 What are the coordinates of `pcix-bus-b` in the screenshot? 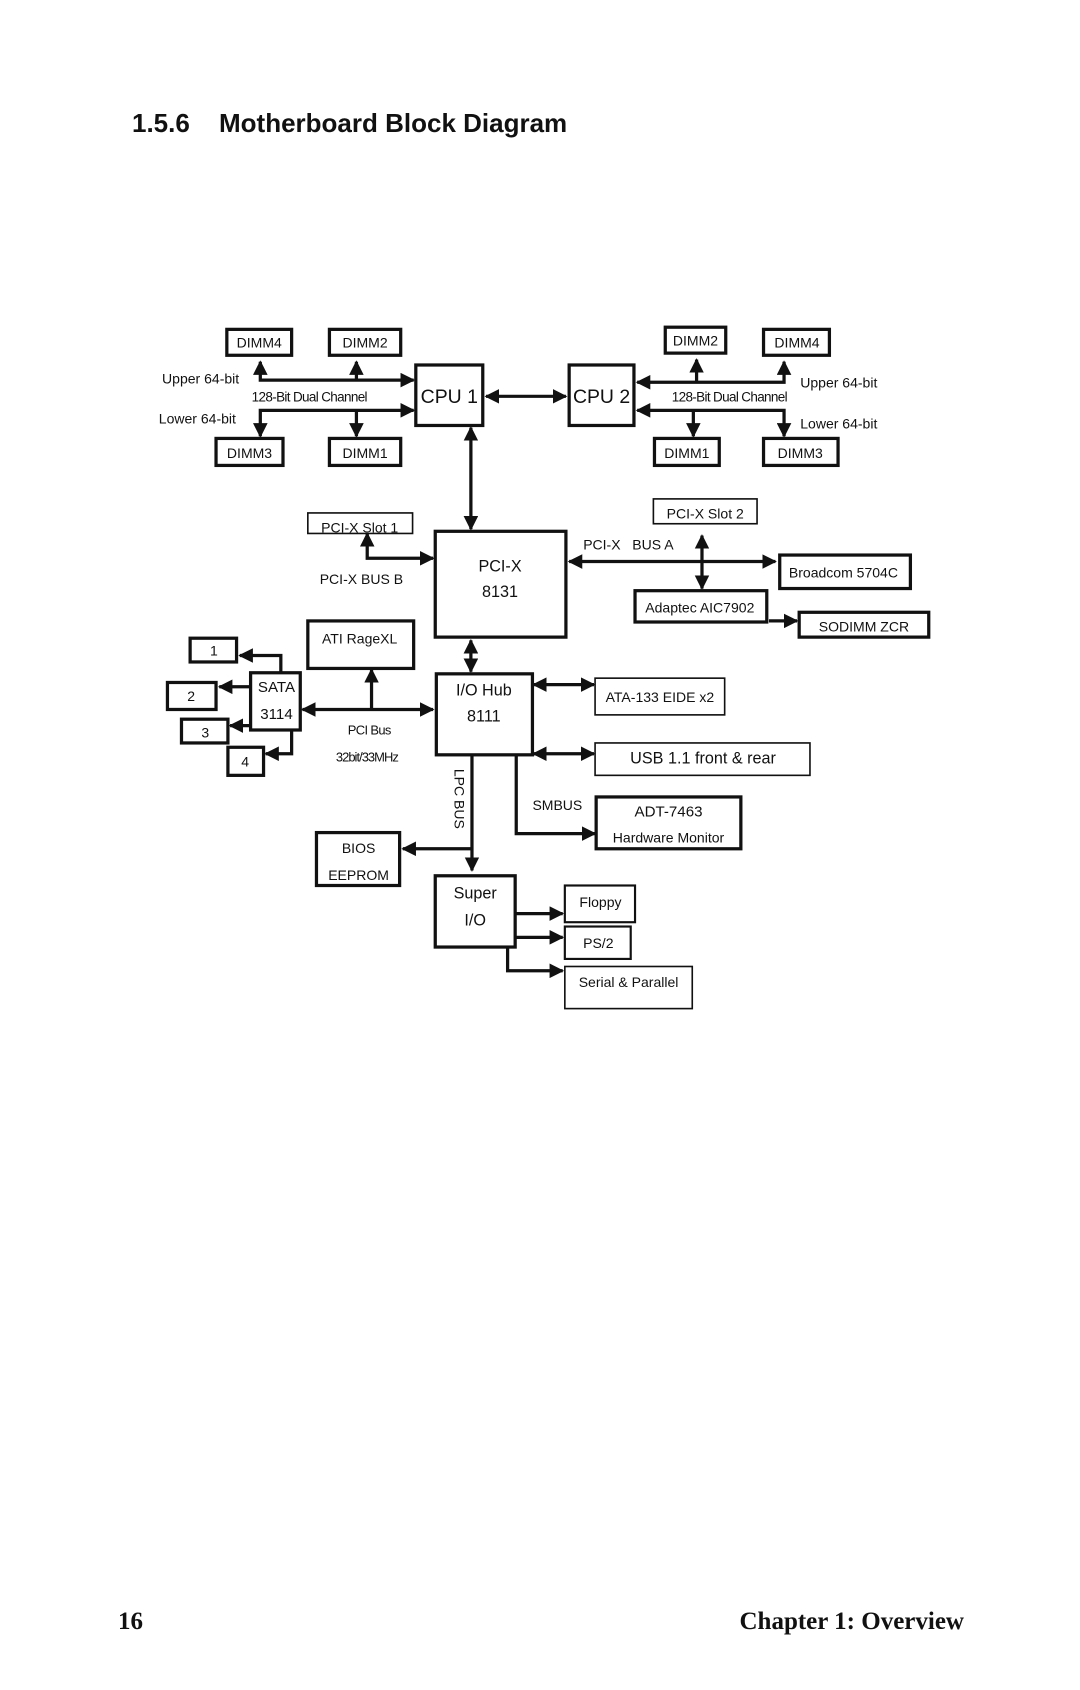 It's located at (397, 548).